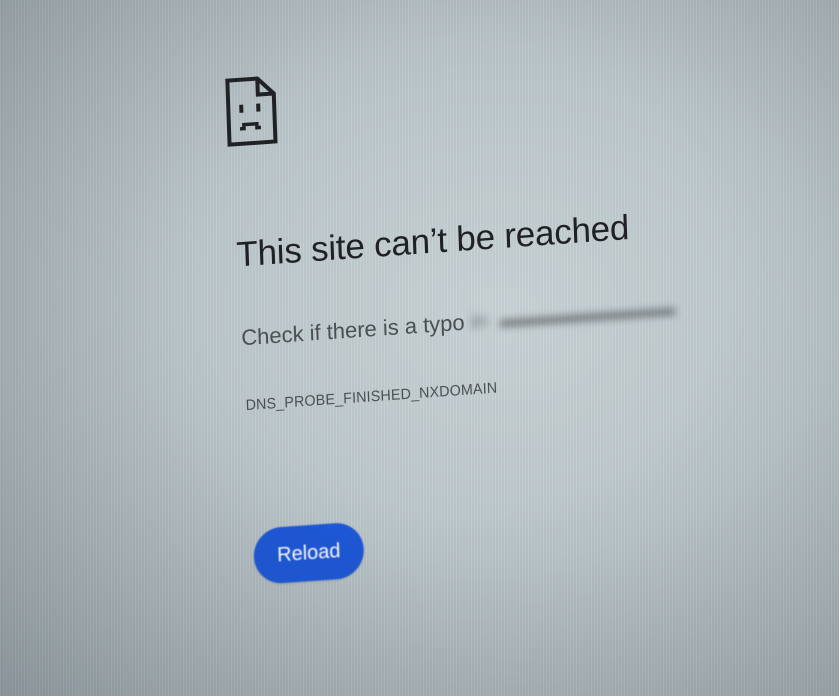  What do you see at coordinates (482, 321) in the screenshot?
I see `blurred-domain: in` at bounding box center [482, 321].